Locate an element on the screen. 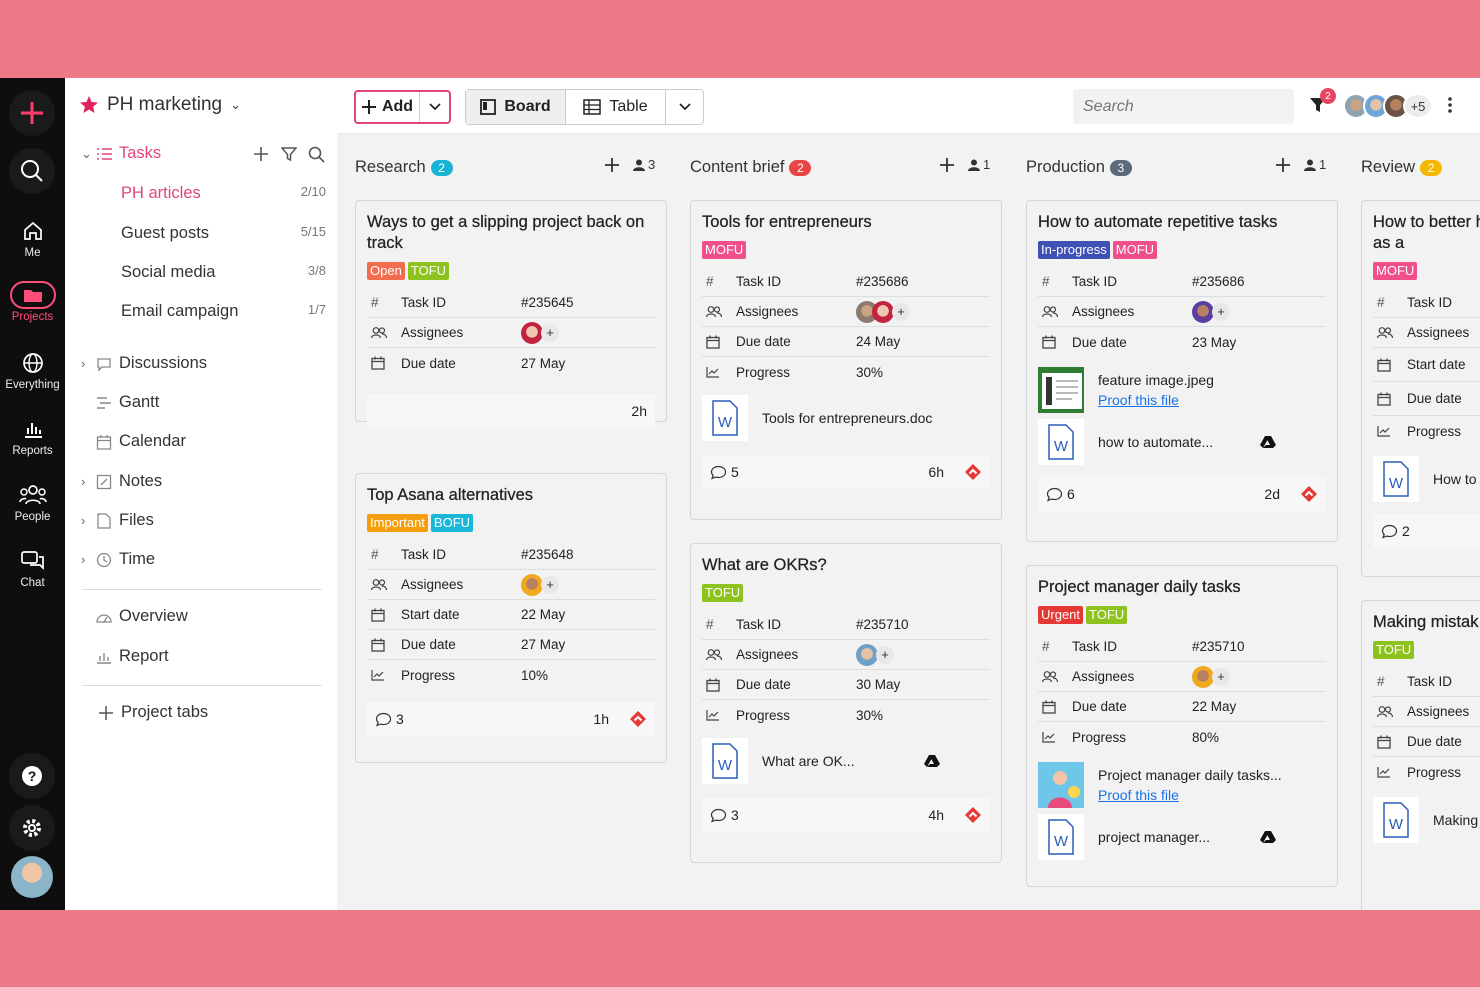 The image size is (1480, 987). sidebar-item-tasks: ⌄ Tasks is located at coordinates (121, 153).